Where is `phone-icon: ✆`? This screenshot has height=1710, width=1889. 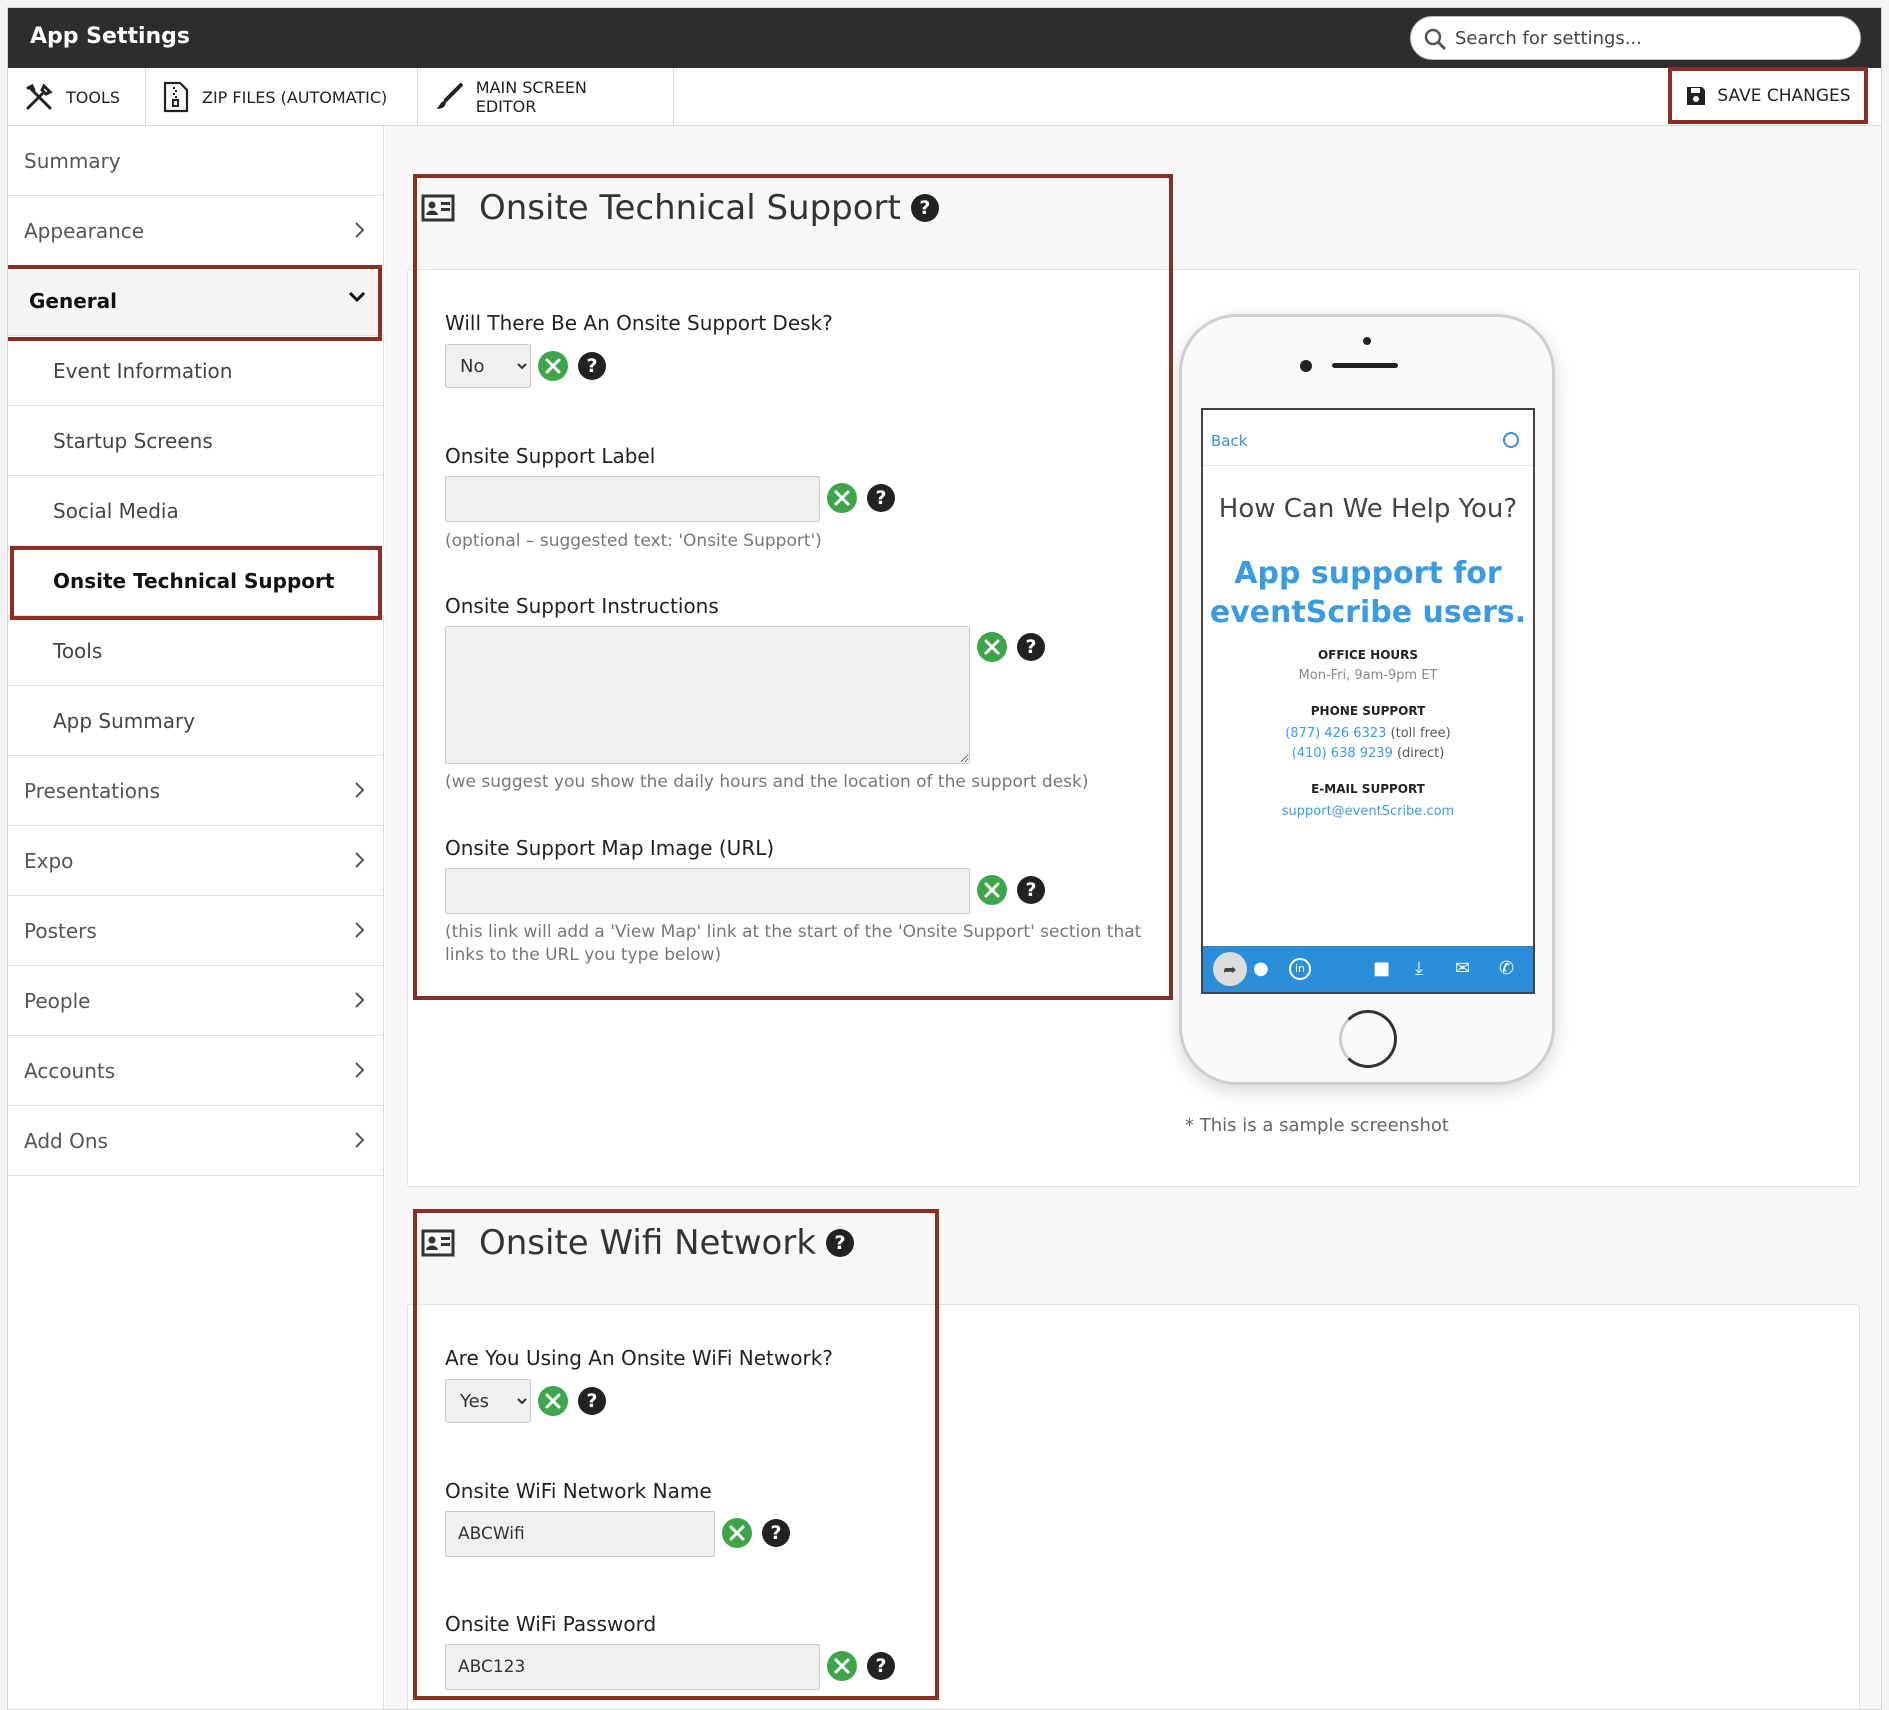 phone-icon: ✆ is located at coordinates (1507, 968).